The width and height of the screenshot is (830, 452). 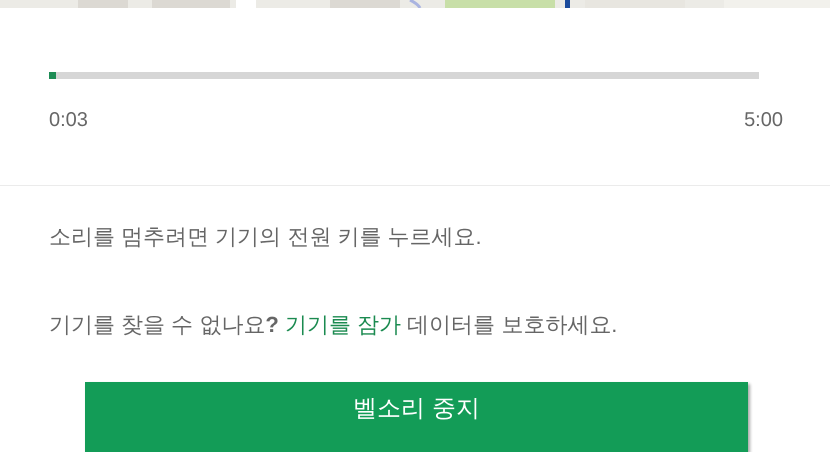 What do you see at coordinates (68, 120) in the screenshot?
I see `elapsed-time: 0:03` at bounding box center [68, 120].